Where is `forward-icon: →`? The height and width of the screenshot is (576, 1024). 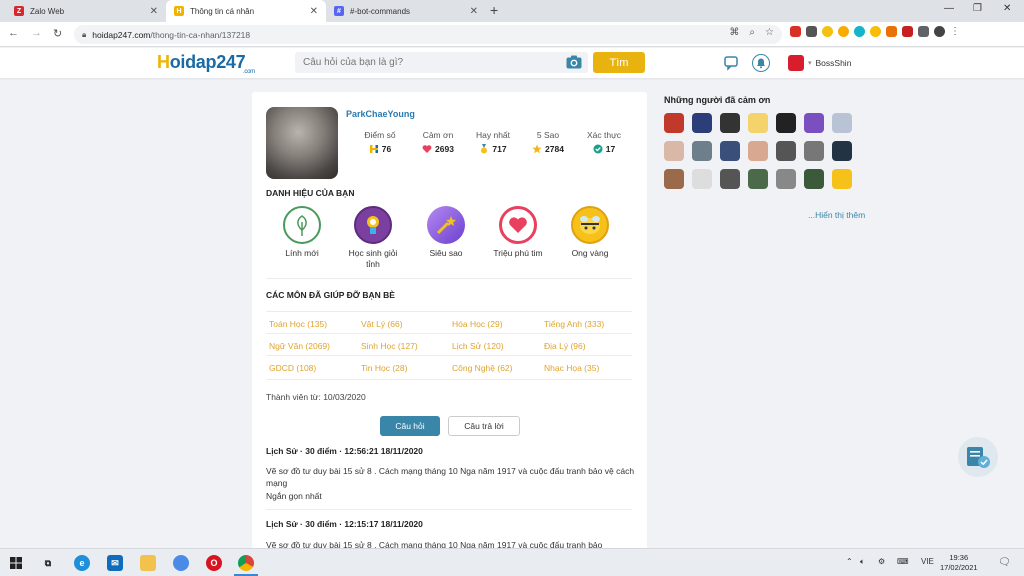 forward-icon: → is located at coordinates (36, 33).